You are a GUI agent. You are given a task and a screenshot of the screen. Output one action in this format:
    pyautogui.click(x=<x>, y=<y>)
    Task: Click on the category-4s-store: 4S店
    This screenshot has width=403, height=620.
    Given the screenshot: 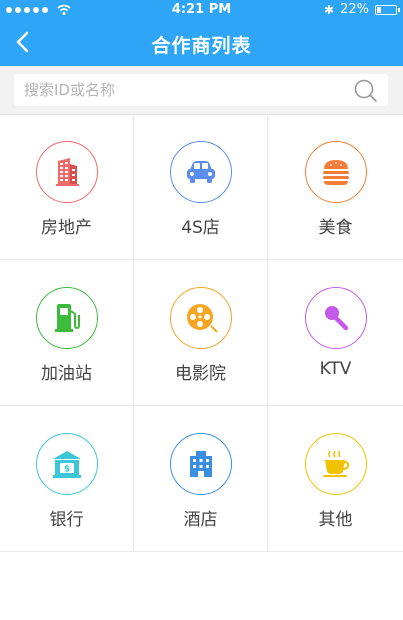 What is the action you would take?
    pyautogui.click(x=201, y=187)
    